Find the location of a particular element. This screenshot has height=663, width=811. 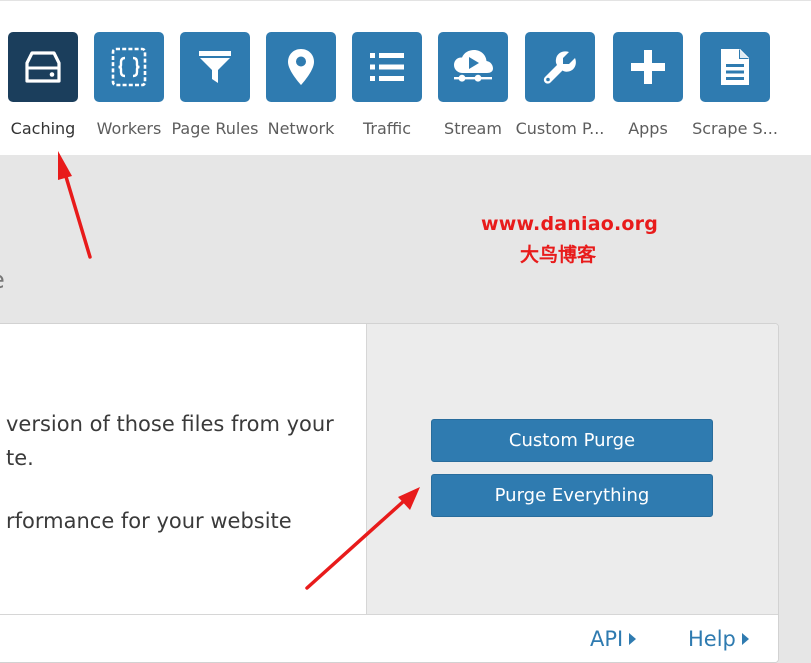

filter-funnel-icon is located at coordinates (215, 67).